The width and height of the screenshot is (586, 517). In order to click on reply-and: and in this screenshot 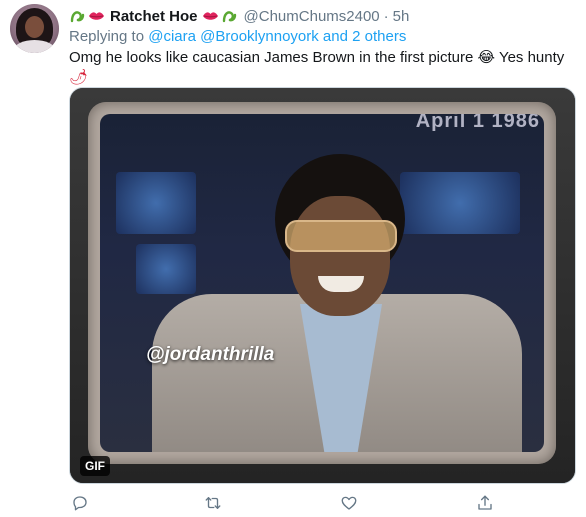, I will do `click(335, 36)`.